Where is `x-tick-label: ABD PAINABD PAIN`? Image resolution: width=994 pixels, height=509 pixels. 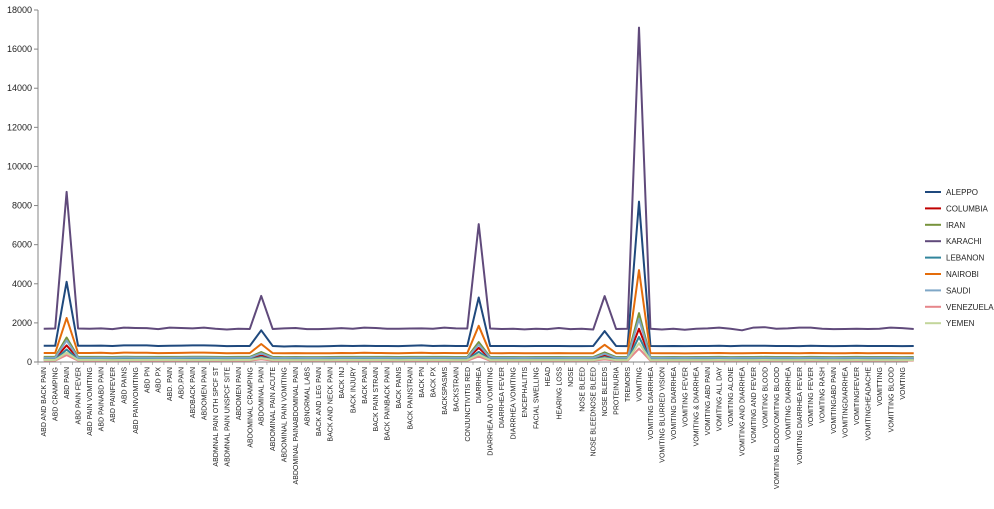 x-tick-label: ABD PAINABD PAIN is located at coordinates (101, 399).